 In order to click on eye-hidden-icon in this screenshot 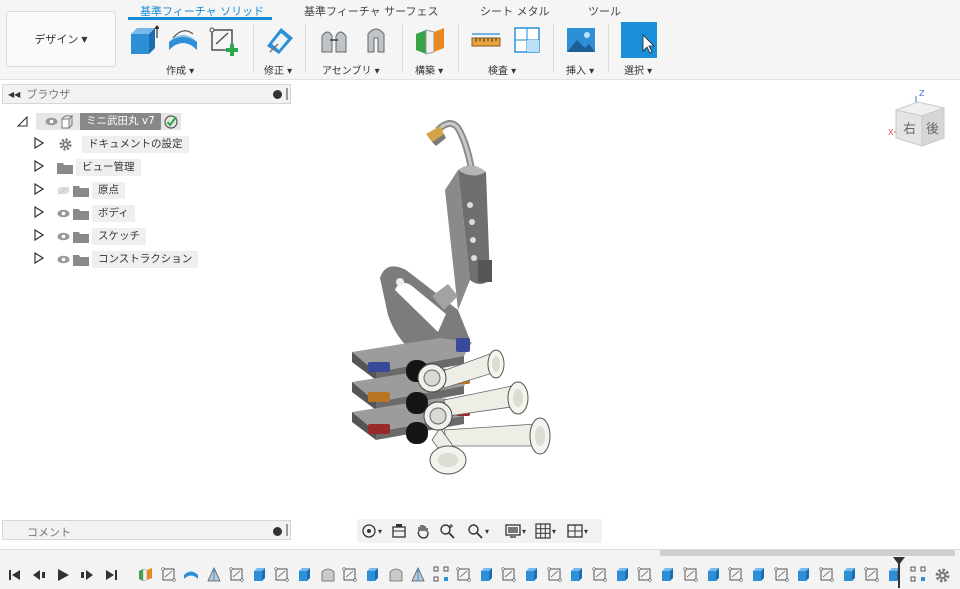, I will do `click(63, 190)`.